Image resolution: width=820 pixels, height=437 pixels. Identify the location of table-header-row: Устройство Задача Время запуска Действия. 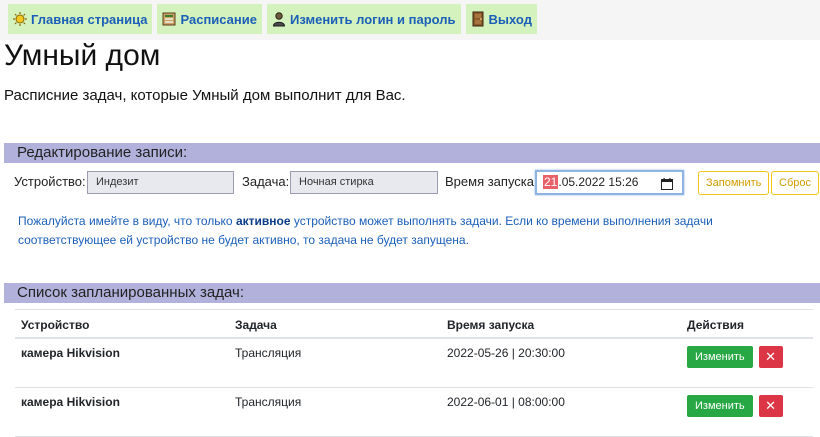
(414, 324).